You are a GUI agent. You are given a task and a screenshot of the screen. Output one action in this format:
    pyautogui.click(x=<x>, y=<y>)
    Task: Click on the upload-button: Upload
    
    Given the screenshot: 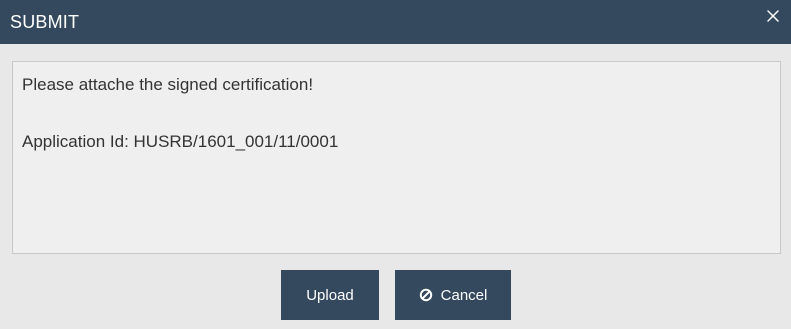 What is the action you would take?
    pyautogui.click(x=330, y=295)
    